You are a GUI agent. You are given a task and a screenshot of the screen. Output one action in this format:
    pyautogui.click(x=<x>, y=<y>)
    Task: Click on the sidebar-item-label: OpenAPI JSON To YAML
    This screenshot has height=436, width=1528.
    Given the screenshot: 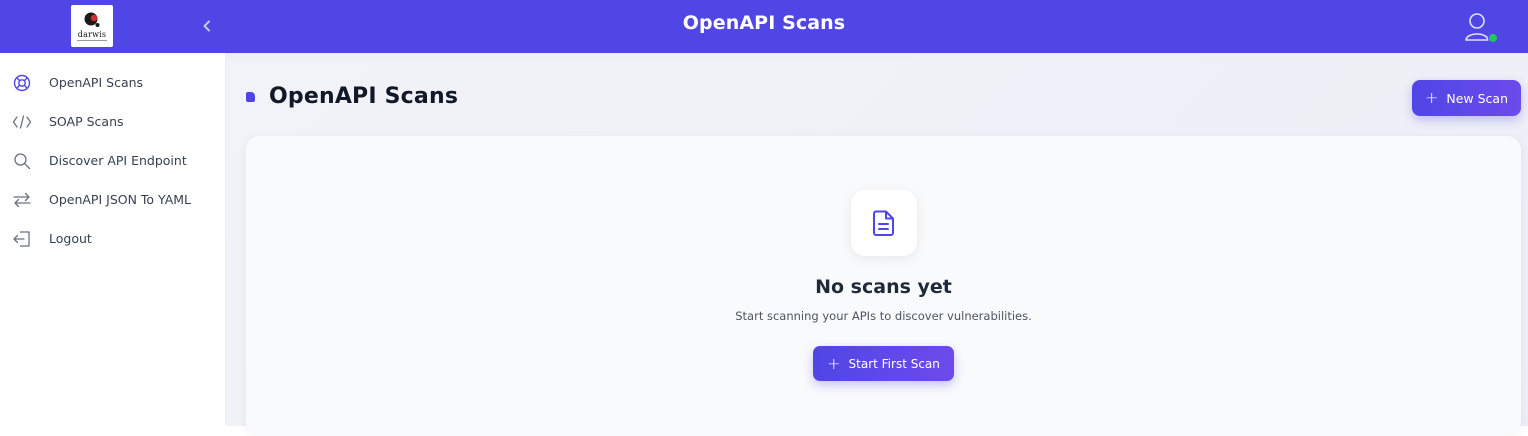 What is the action you would take?
    pyautogui.click(x=120, y=199)
    